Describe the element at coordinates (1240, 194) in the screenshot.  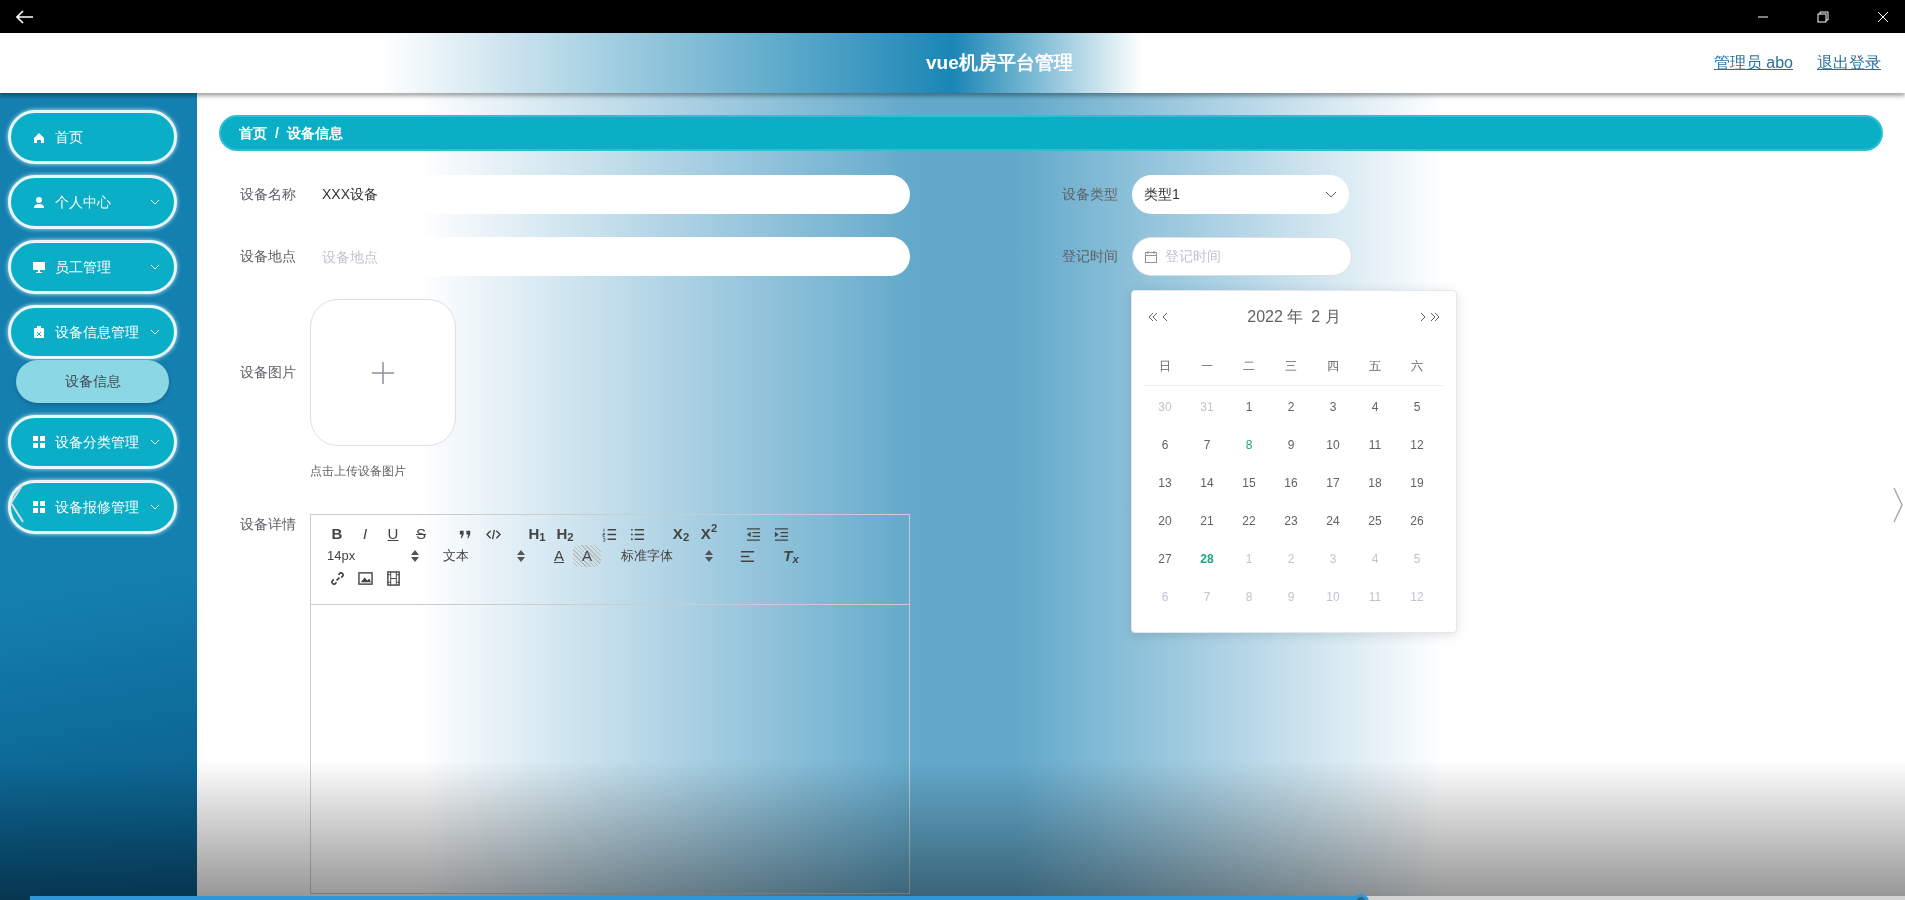
I see `select-field: 类型1` at that location.